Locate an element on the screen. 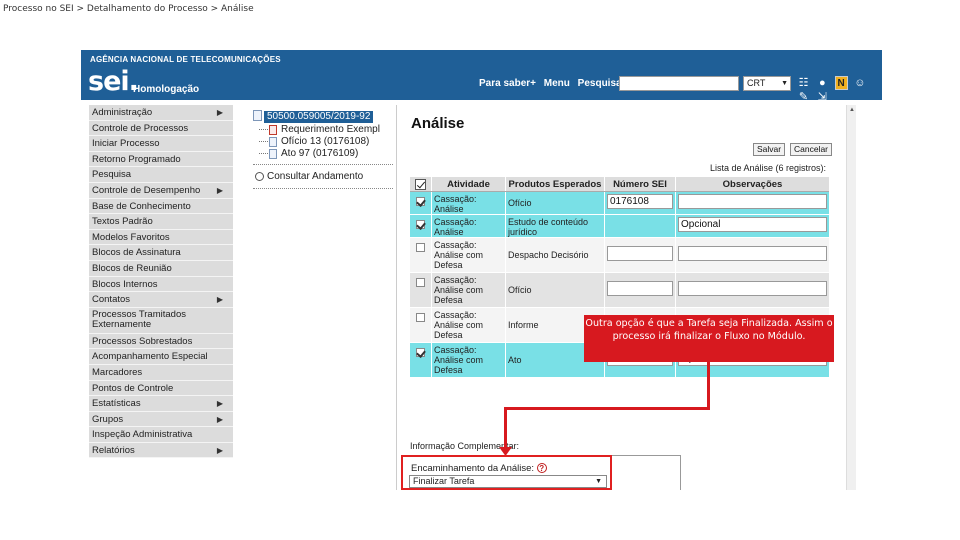 The height and width of the screenshot is (540, 960). sidebar-item: Blocos de Reunião is located at coordinates (161, 268).